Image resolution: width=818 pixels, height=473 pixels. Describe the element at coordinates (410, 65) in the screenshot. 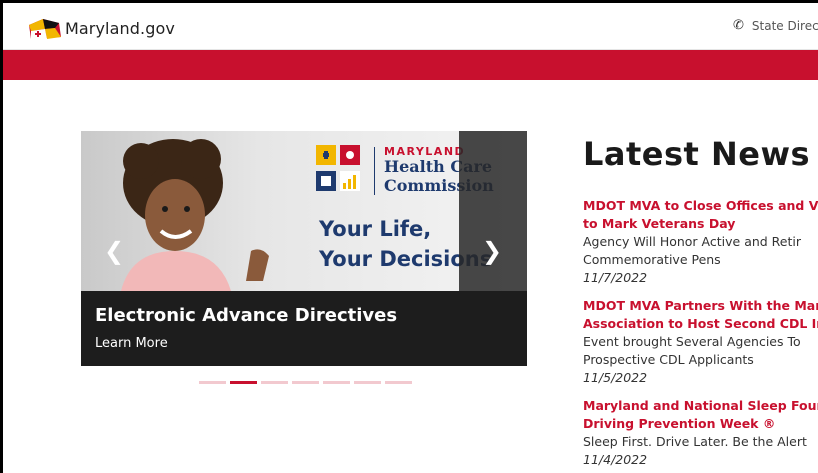

I see `red-nav-bar` at that location.